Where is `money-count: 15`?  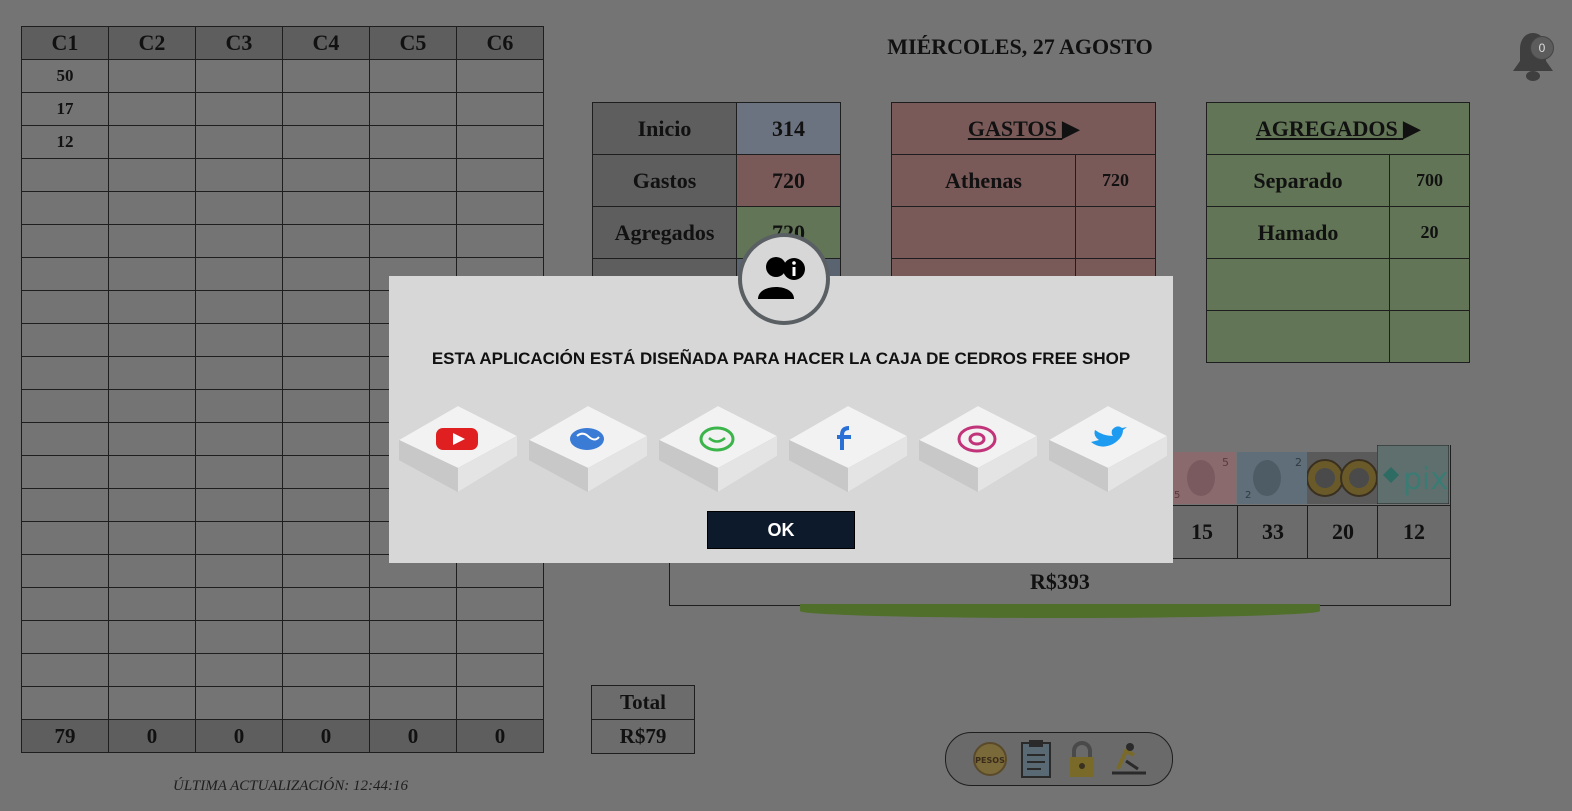 money-count: 15 is located at coordinates (1202, 531).